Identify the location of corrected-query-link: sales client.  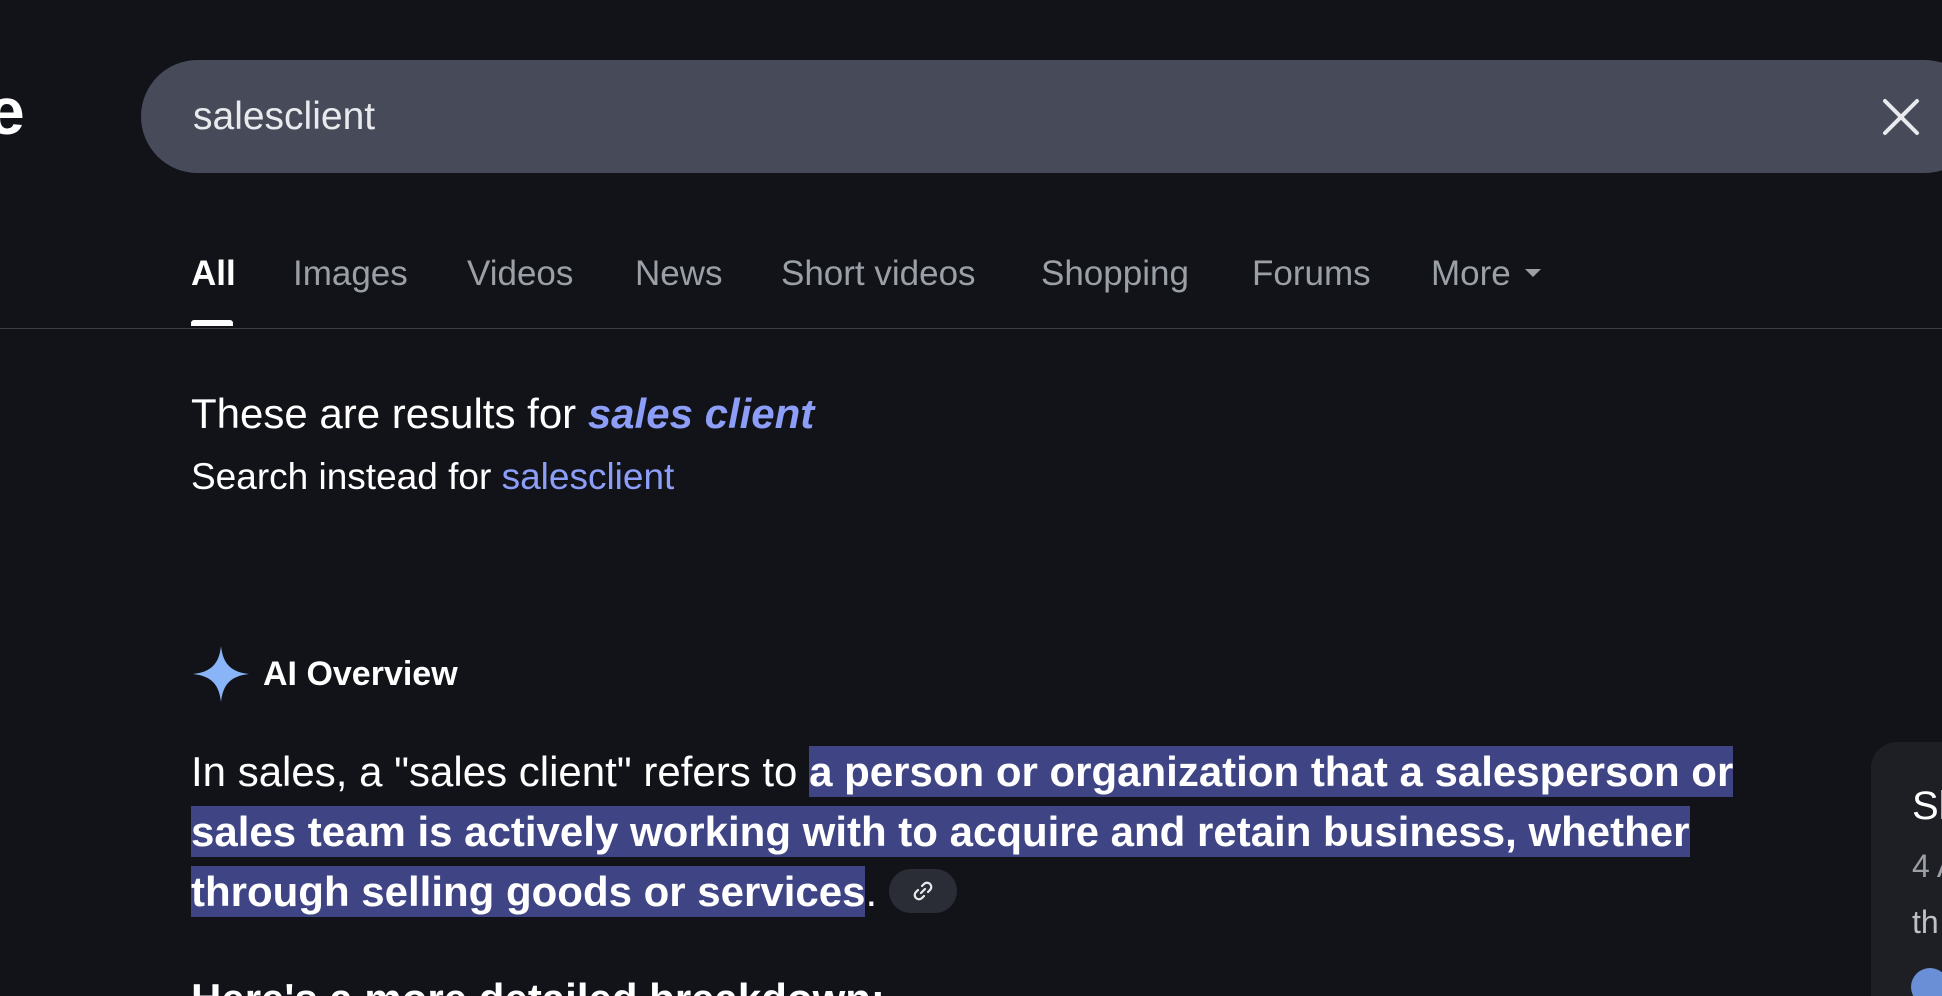
(701, 413).